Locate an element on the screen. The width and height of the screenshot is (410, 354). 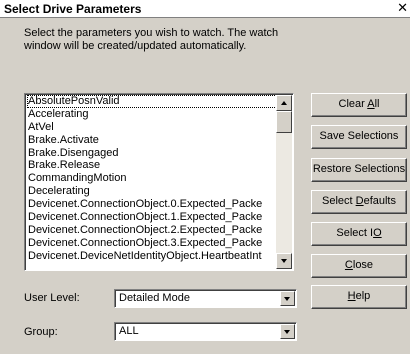
clear-all-button: Clear All is located at coordinates (359, 105).